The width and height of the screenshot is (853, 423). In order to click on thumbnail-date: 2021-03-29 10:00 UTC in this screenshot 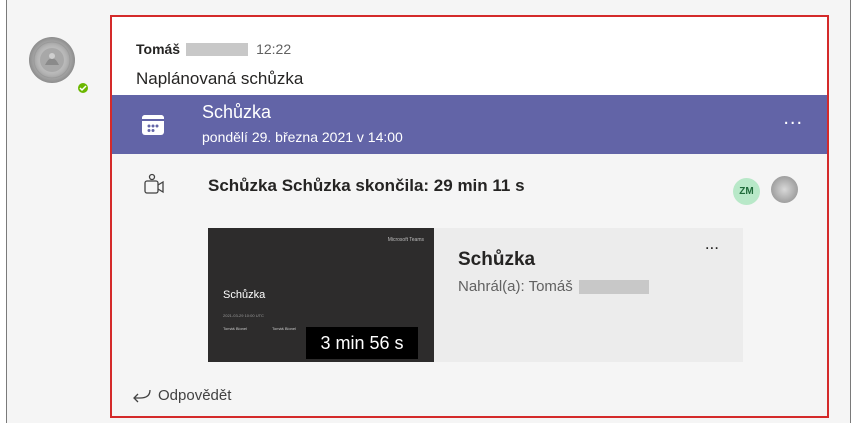, I will do `click(243, 315)`.